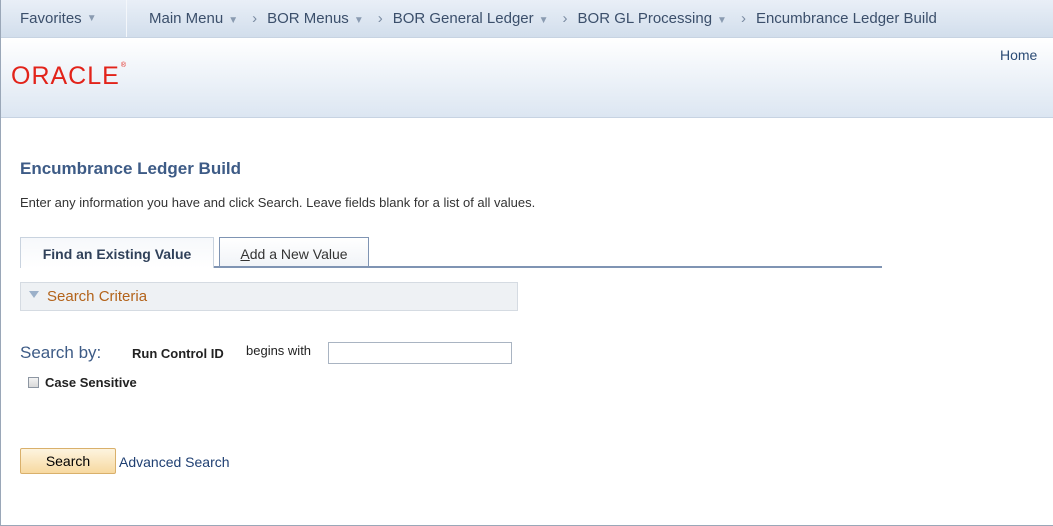 This screenshot has height=526, width=1053. Describe the element at coordinates (298, 254) in the screenshot. I see `tab-label-rest: dd a New Value` at that location.